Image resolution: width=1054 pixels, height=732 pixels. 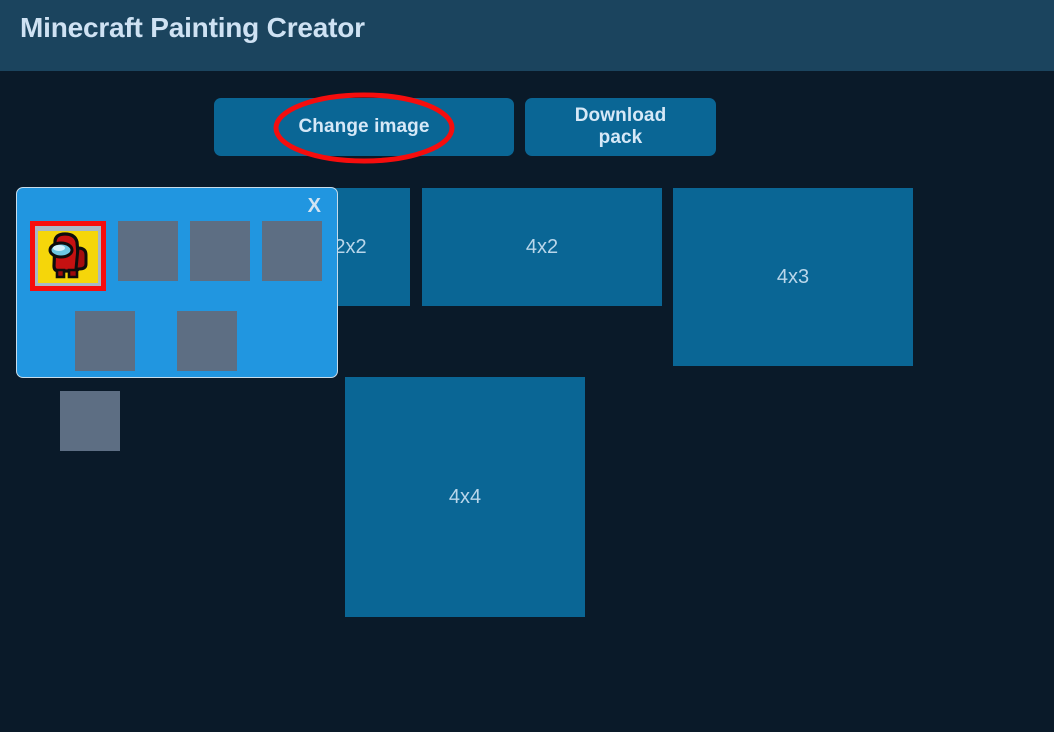 I want to click on painting-size-label: 4x4, so click(x=465, y=496).